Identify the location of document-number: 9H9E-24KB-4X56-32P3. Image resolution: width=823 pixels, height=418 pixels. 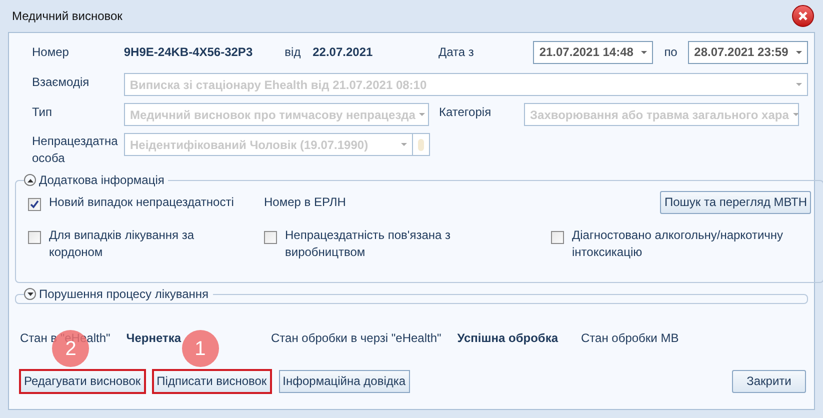
(189, 52).